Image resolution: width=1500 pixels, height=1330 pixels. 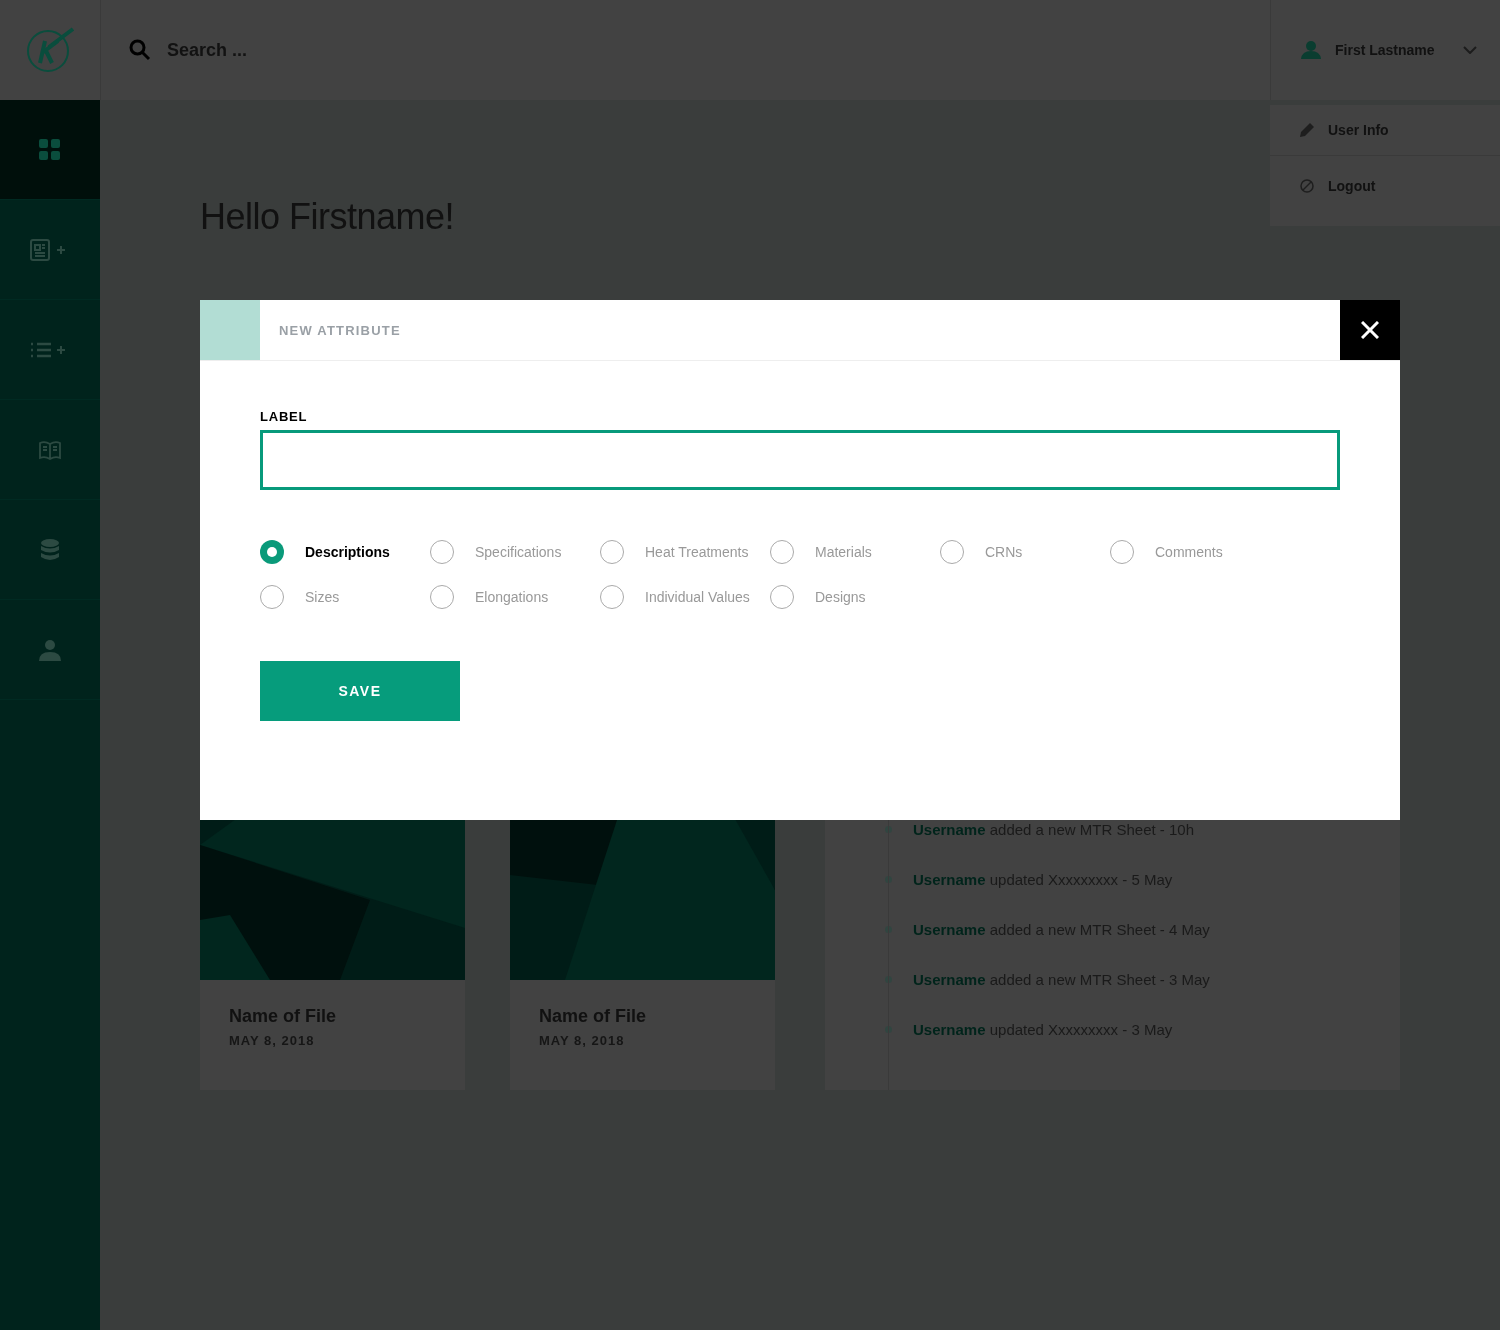 I want to click on option-label: Descriptions, so click(x=347, y=552).